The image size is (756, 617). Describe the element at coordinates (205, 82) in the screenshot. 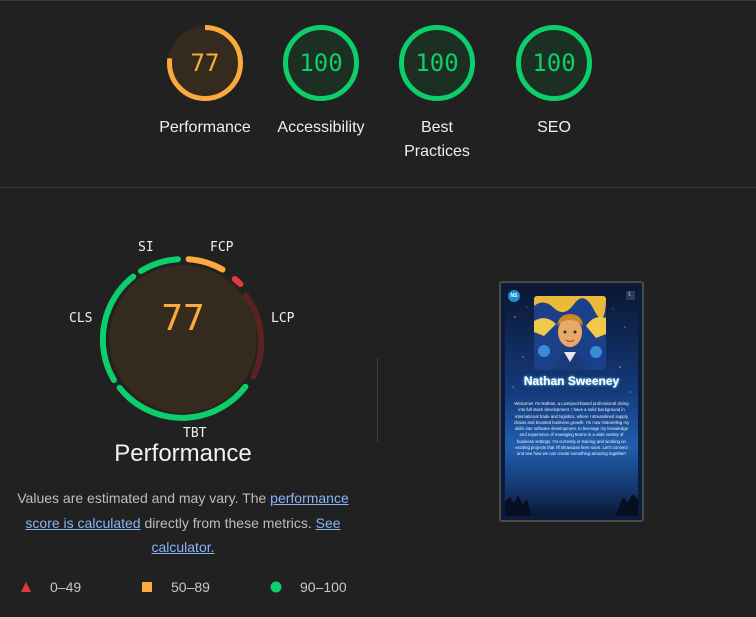

I see `gauge-performance: 77 Performance` at that location.